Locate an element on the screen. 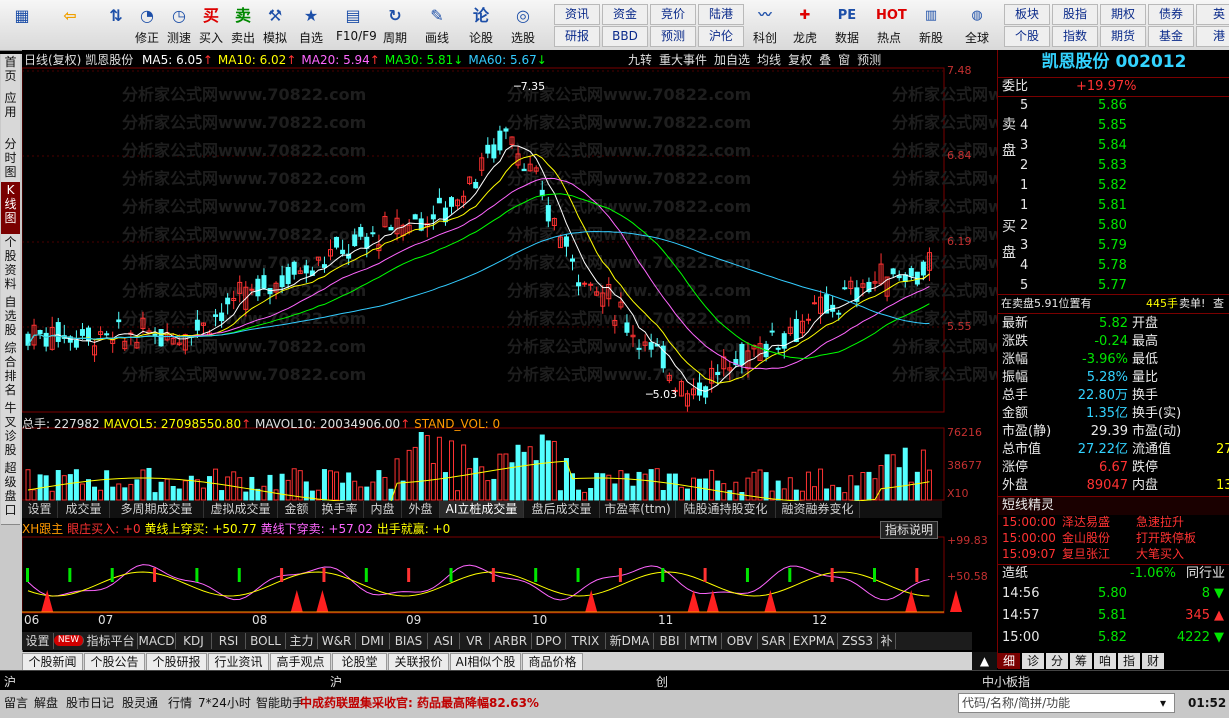 The width and height of the screenshot is (1229, 718). spirit-row: 15:09:07 复旦张江 大笔买入 is located at coordinates (1113, 554).